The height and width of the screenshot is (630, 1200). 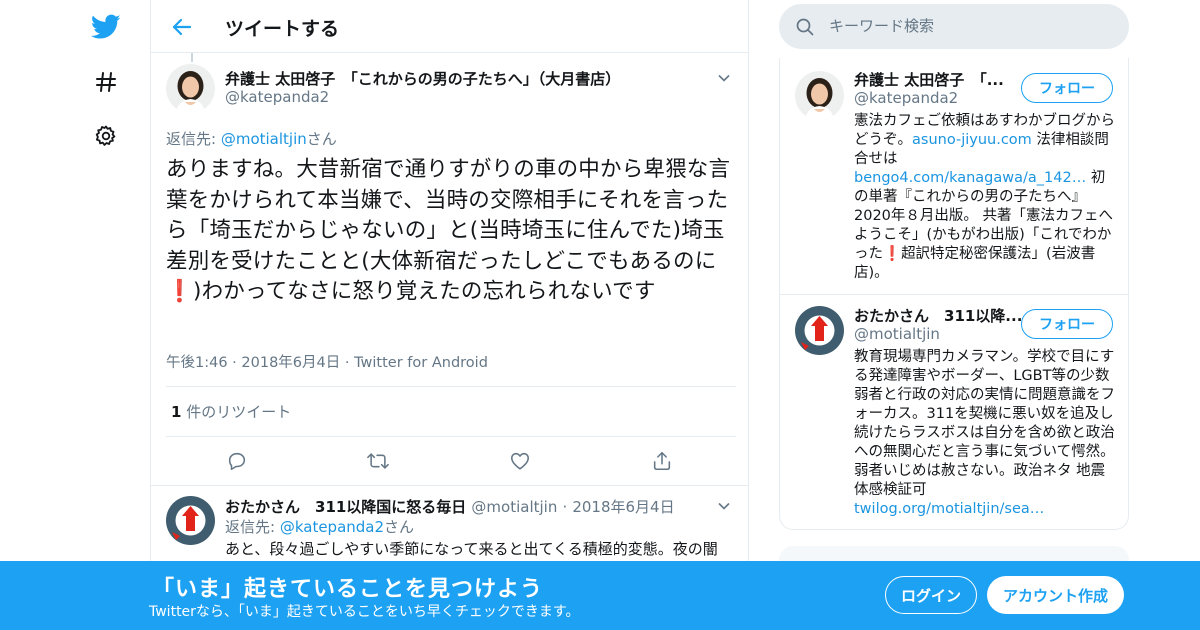 I want to click on user-handle: @motialtjin, so click(x=897, y=334).